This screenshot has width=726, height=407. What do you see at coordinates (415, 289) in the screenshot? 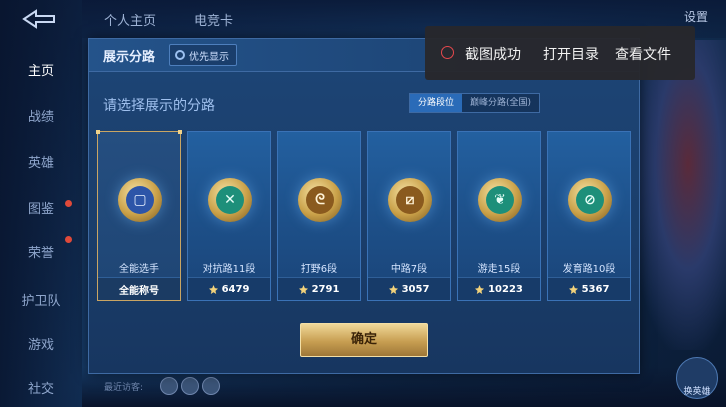
I see `rank-score: 3057` at bounding box center [415, 289].